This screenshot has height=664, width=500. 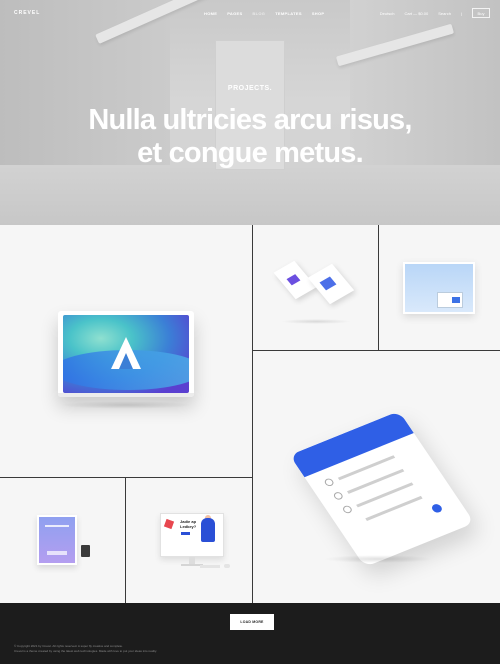 I want to click on dialog-window, so click(x=450, y=300).